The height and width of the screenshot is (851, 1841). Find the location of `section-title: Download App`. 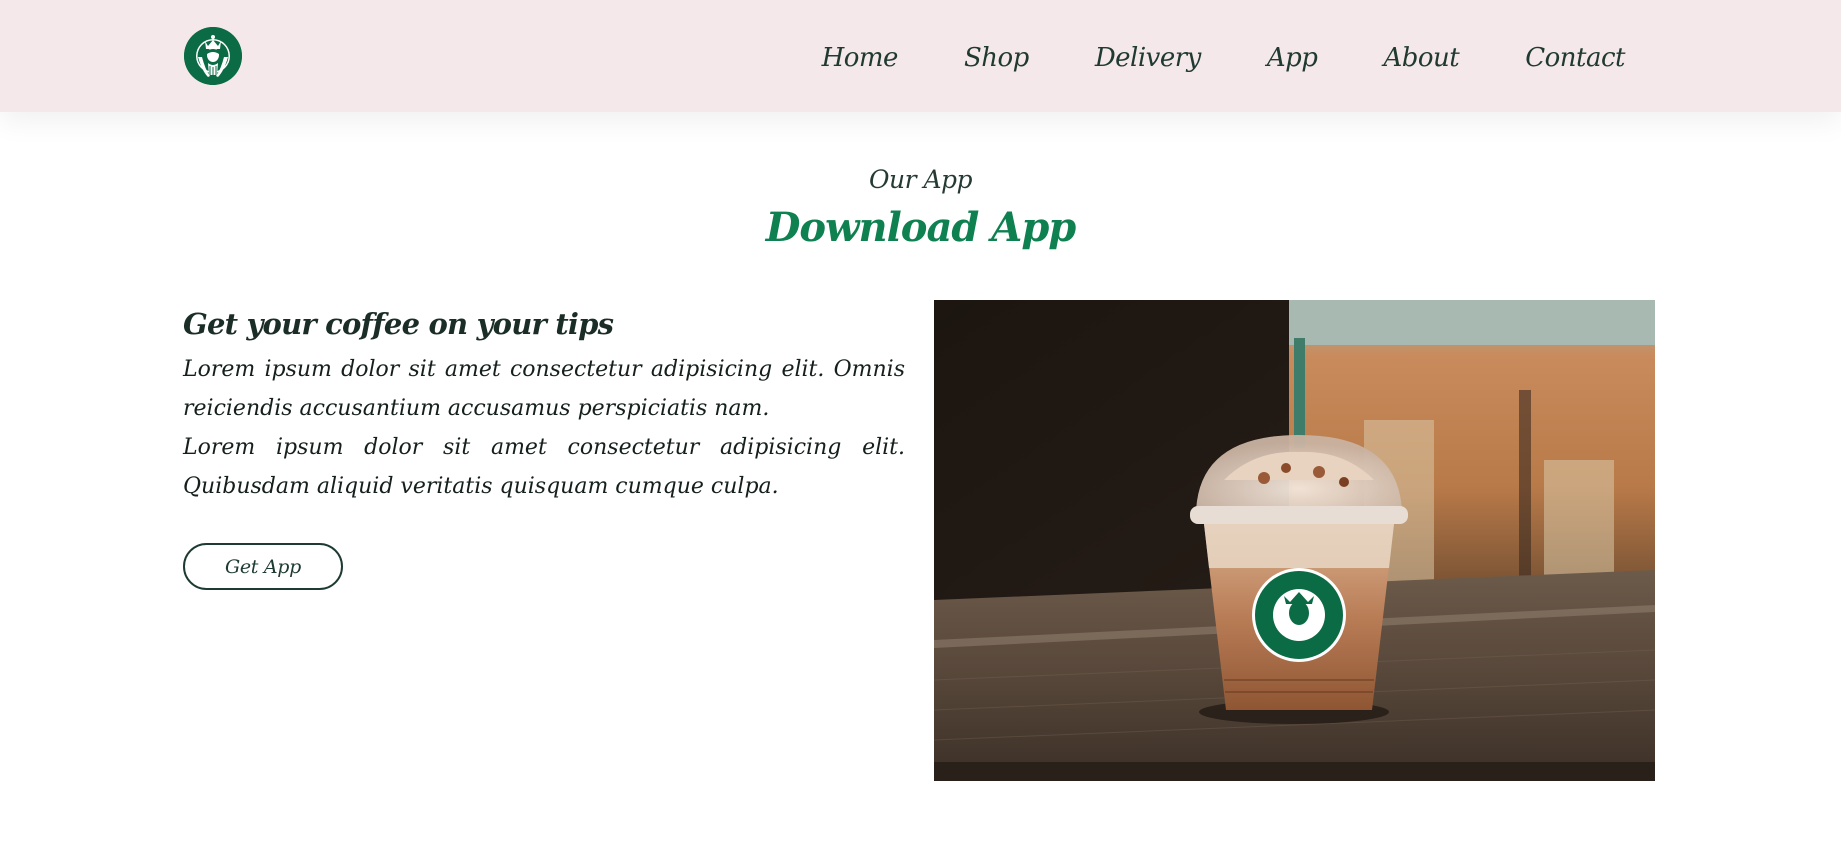

section-title: Download App is located at coordinates (921, 227).